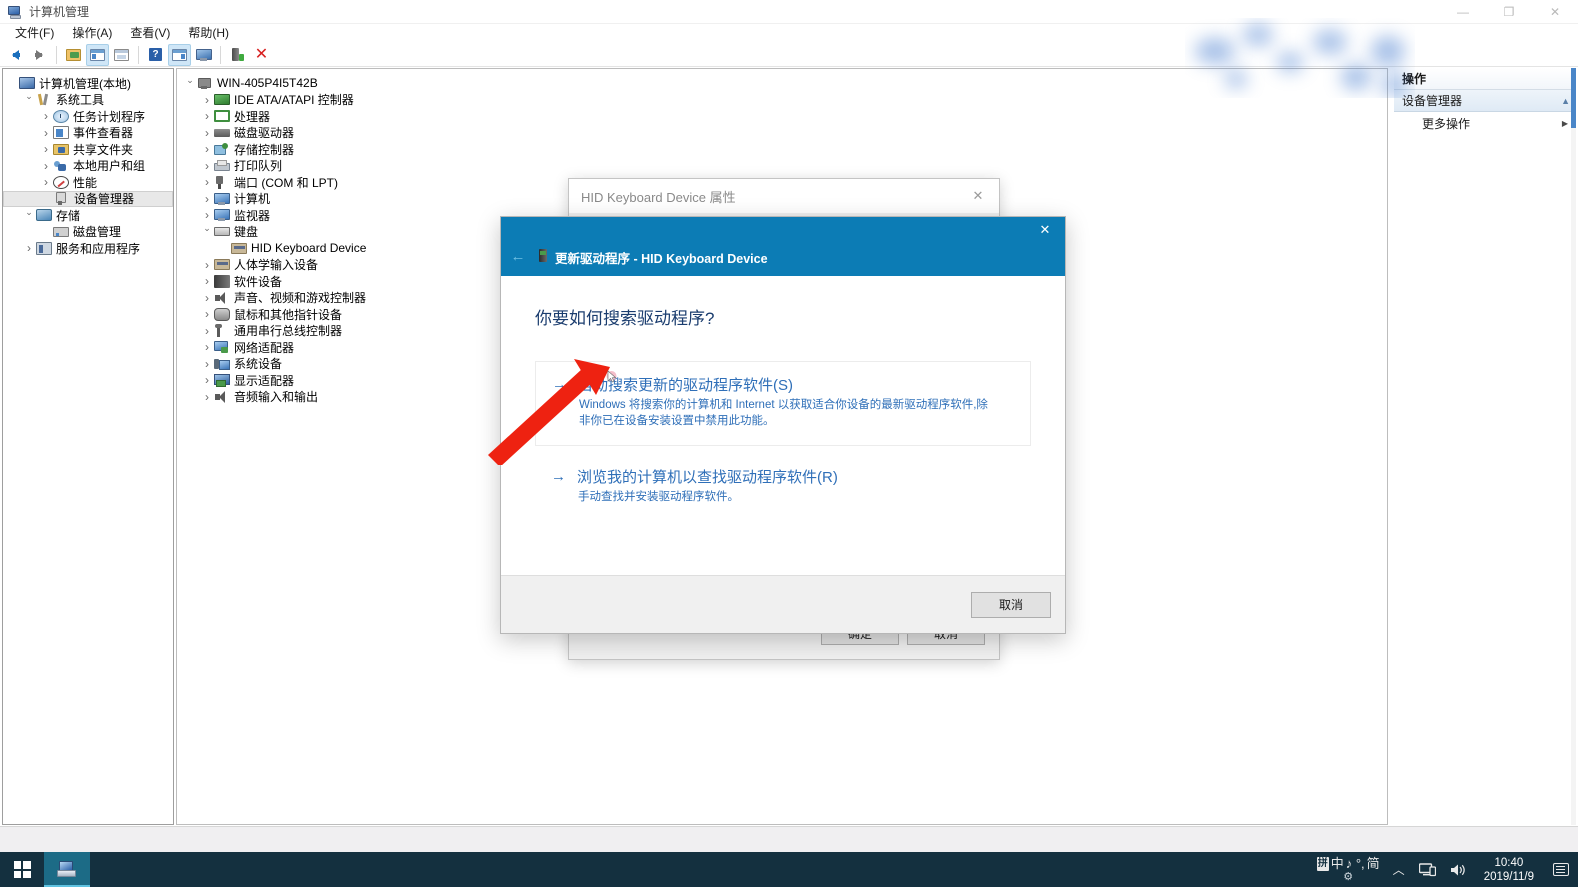  What do you see at coordinates (782, 100) in the screenshot?
I see `device-node-1: IDE ATA/ATAPI 控制器` at bounding box center [782, 100].